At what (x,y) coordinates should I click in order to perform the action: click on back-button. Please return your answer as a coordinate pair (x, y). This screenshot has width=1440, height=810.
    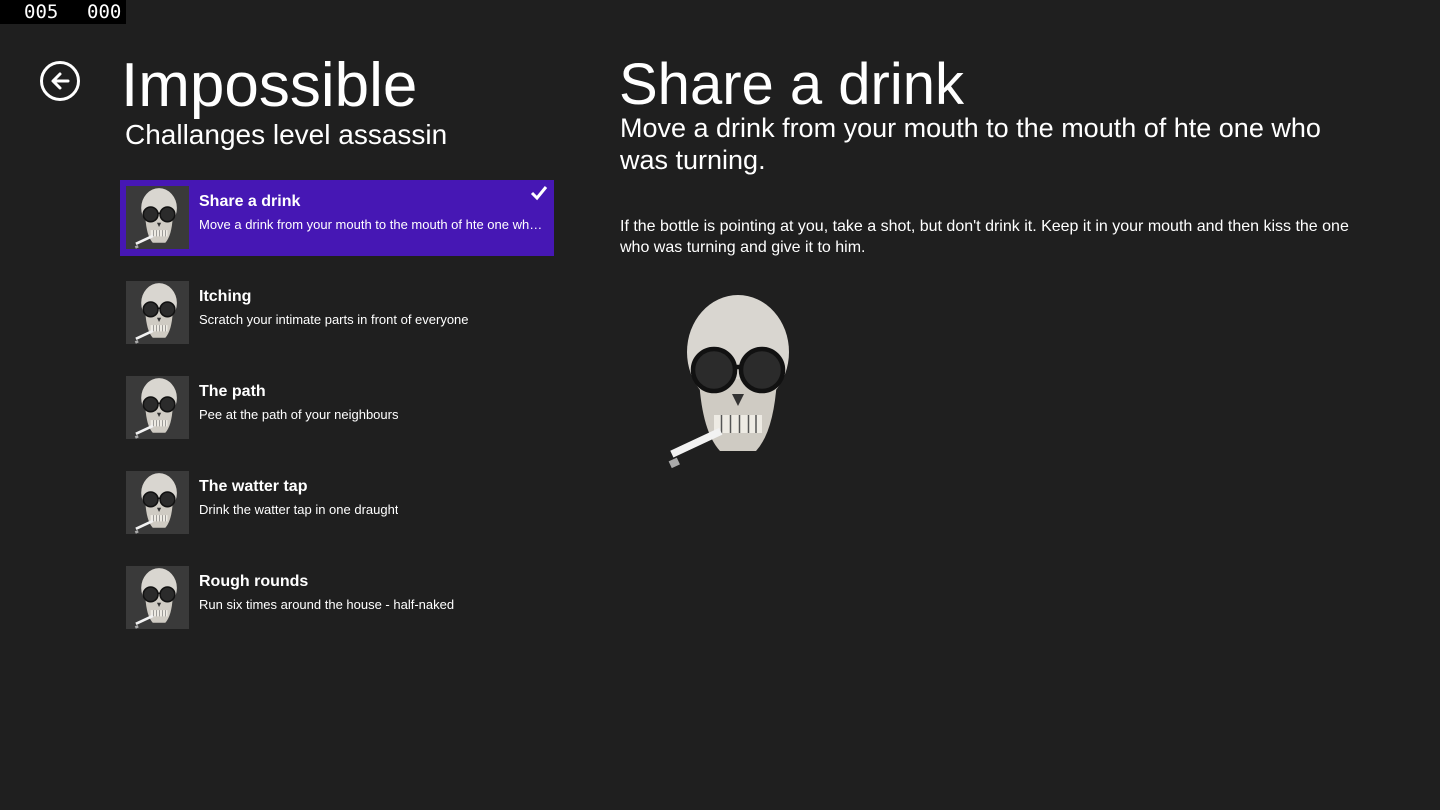
    Looking at the image, I should click on (60, 81).